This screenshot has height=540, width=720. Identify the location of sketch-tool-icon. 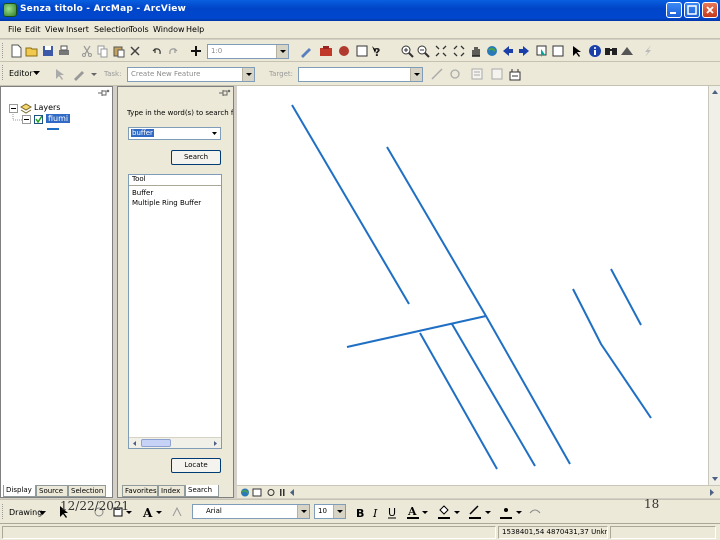
(79, 74).